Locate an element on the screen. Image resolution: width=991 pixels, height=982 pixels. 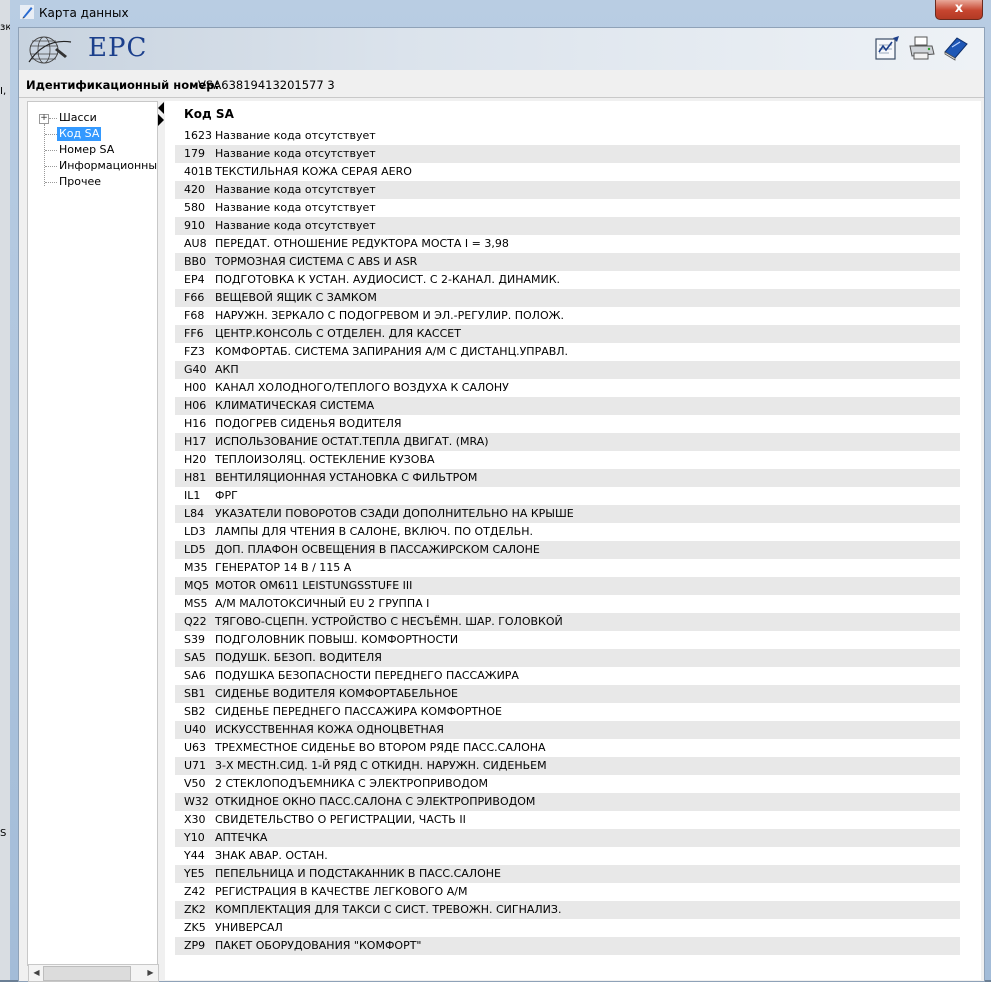
tree-item-sa-code: Код SA is located at coordinates (79, 134).